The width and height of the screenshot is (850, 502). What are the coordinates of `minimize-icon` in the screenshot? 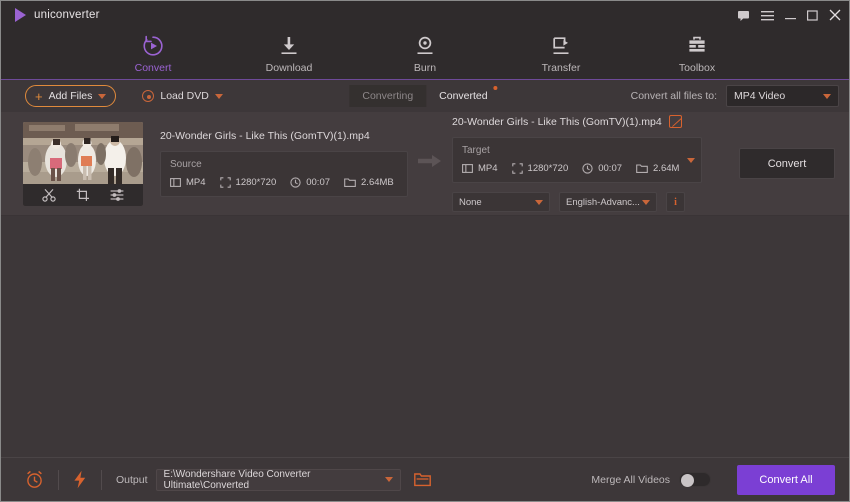 It's located at (790, 15).